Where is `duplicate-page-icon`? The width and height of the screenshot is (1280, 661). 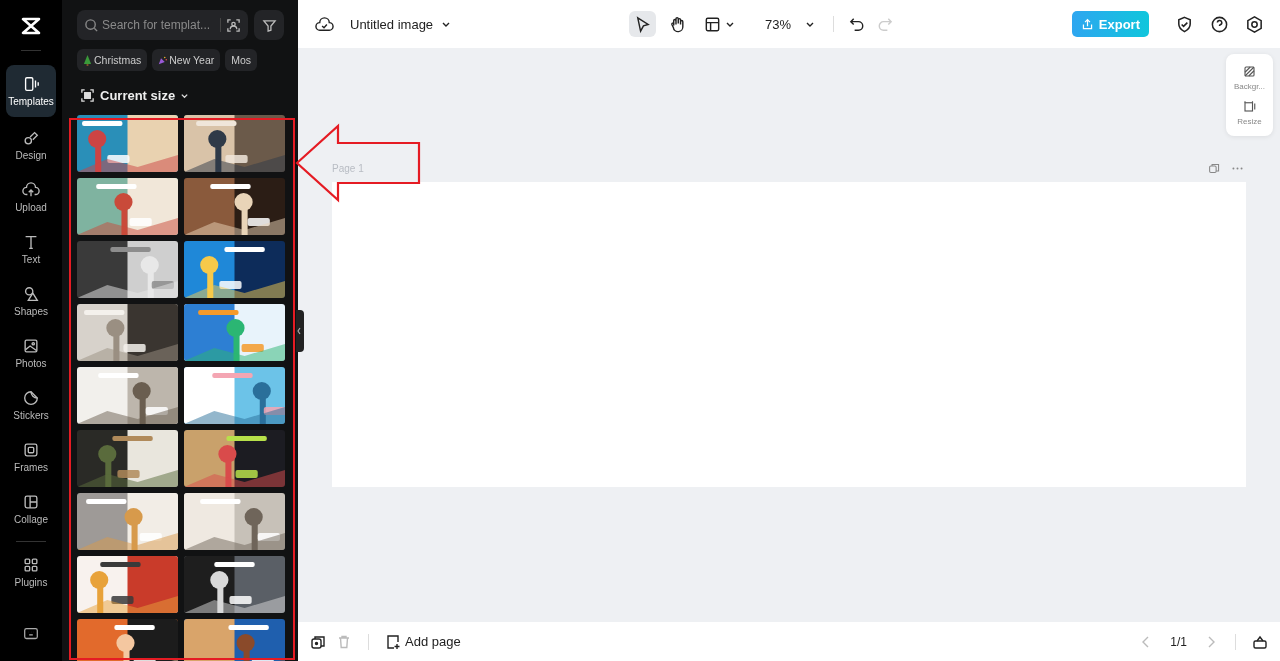 duplicate-page-icon is located at coordinates (318, 641).